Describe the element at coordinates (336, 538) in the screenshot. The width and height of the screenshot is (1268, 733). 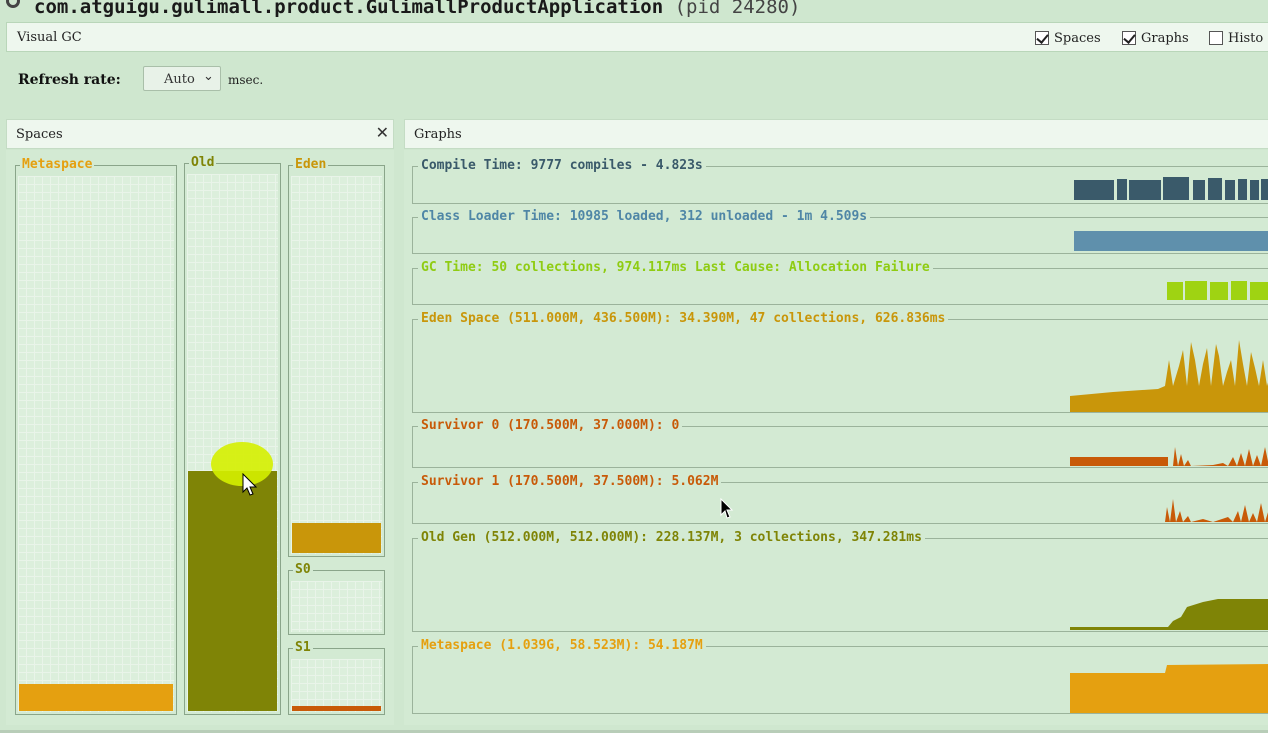
I see `eden-usage-bar` at that location.